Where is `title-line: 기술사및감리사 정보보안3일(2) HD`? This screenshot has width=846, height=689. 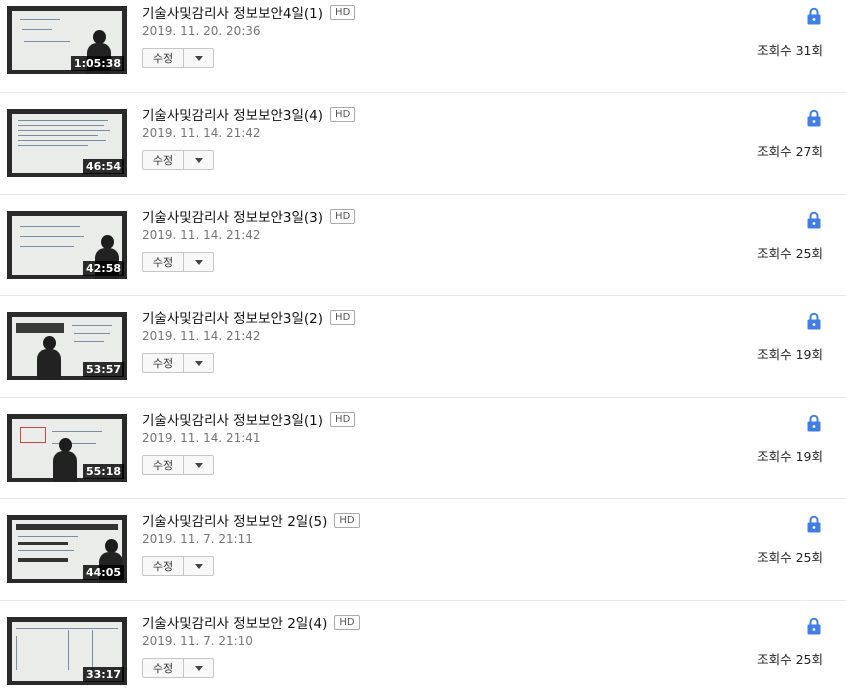
title-line: 기술사및감리사 정보보안3일(2) HD is located at coordinates (249, 317).